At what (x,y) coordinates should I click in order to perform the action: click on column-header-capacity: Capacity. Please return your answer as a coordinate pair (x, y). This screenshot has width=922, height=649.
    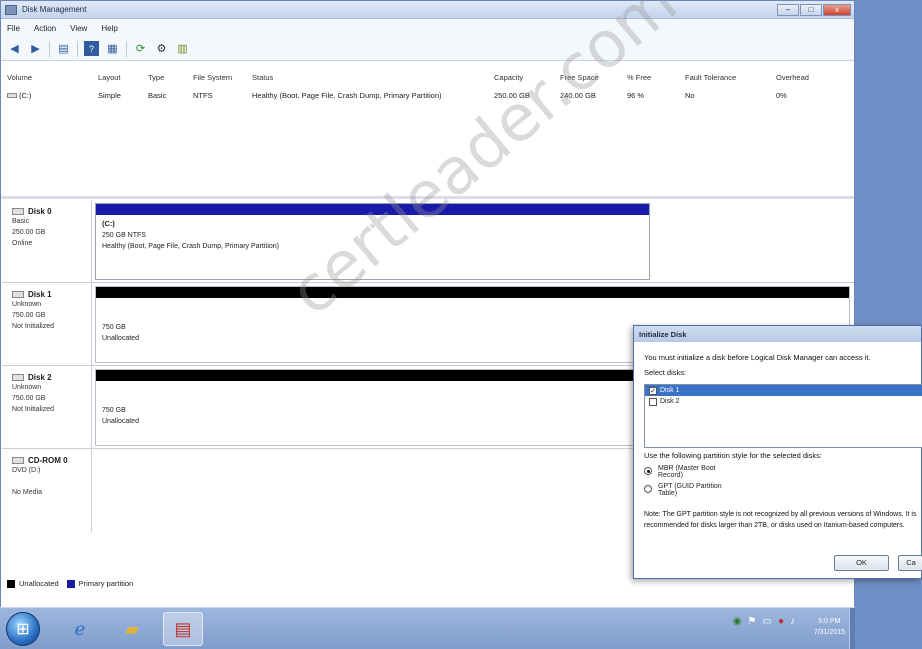
    Looking at the image, I should click on (508, 77).